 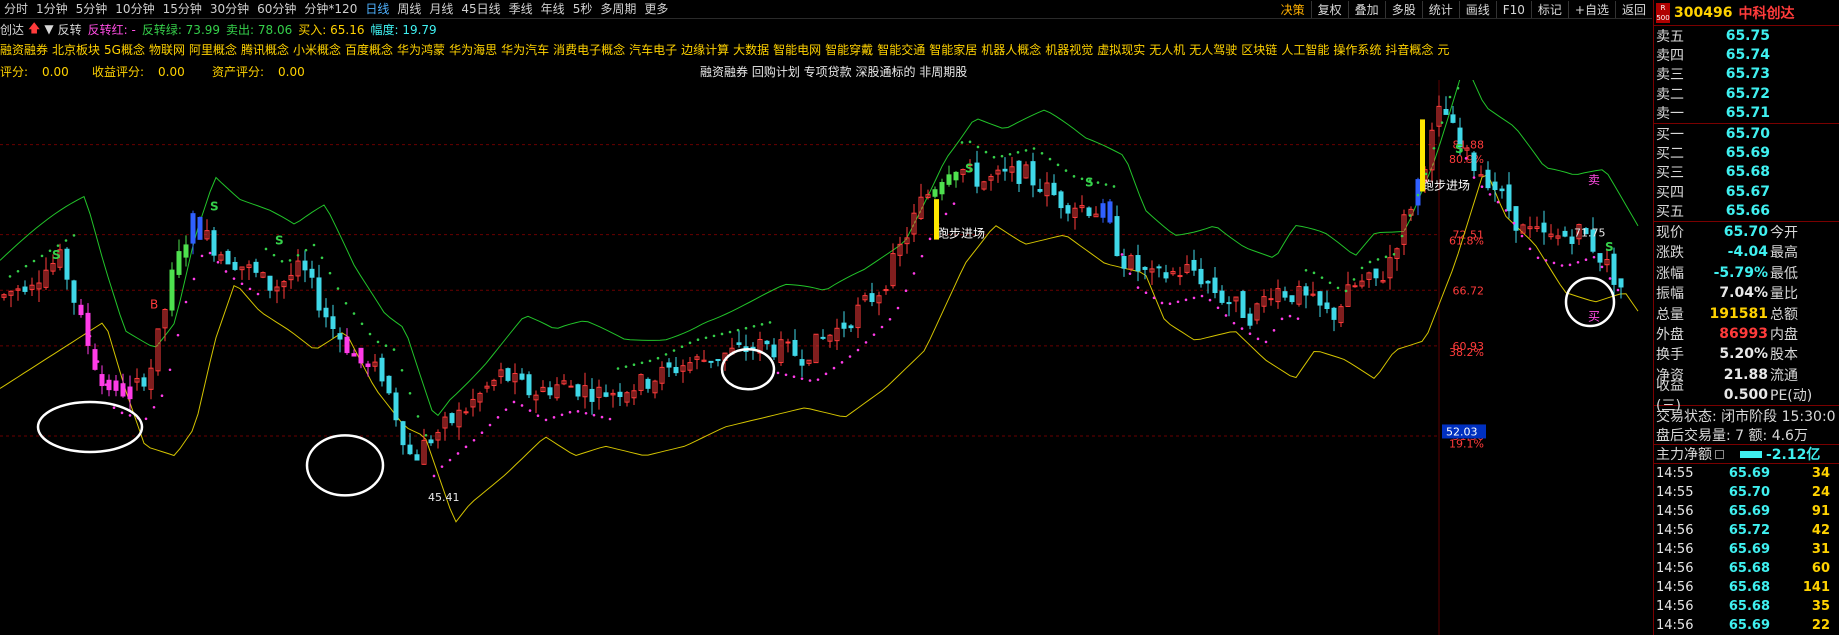 What do you see at coordinates (1259, 49) in the screenshot?
I see `sector-tag: 区块链` at bounding box center [1259, 49].